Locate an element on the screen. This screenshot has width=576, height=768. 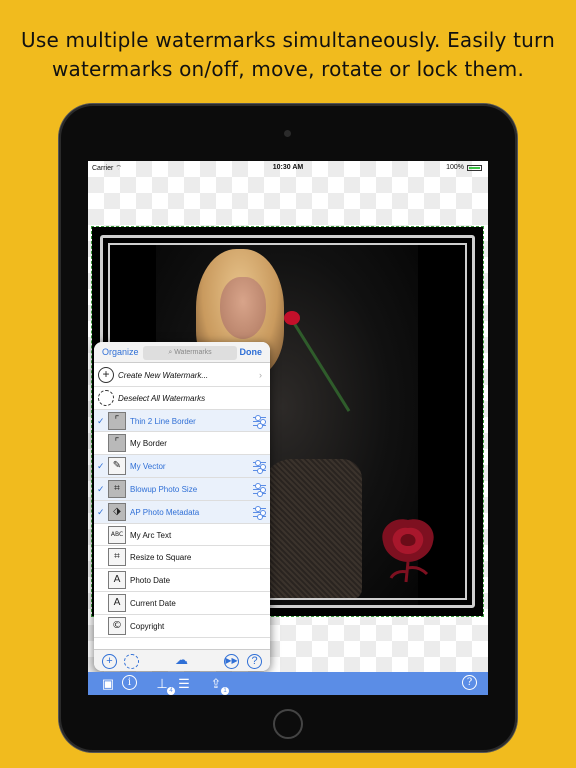
deselect-icon is located at coordinates (131, 661).